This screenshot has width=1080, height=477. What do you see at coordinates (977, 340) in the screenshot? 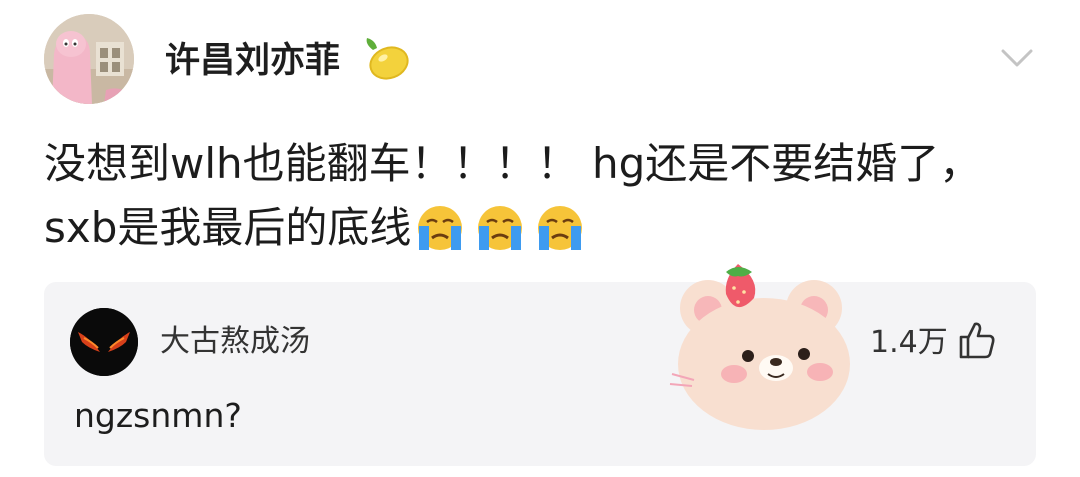
I see `thumbs-up-icon` at bounding box center [977, 340].